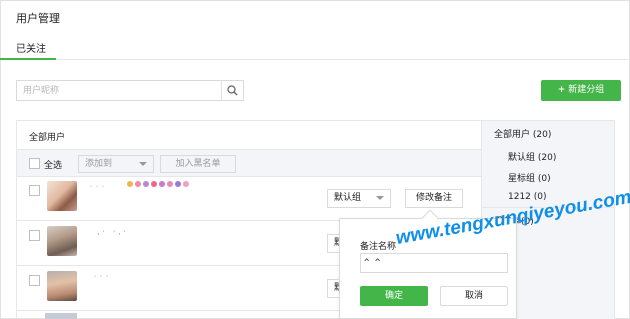 This screenshot has width=630, height=319. Describe the element at coordinates (53, 166) in the screenshot. I see `select-all-label: 全选` at that location.